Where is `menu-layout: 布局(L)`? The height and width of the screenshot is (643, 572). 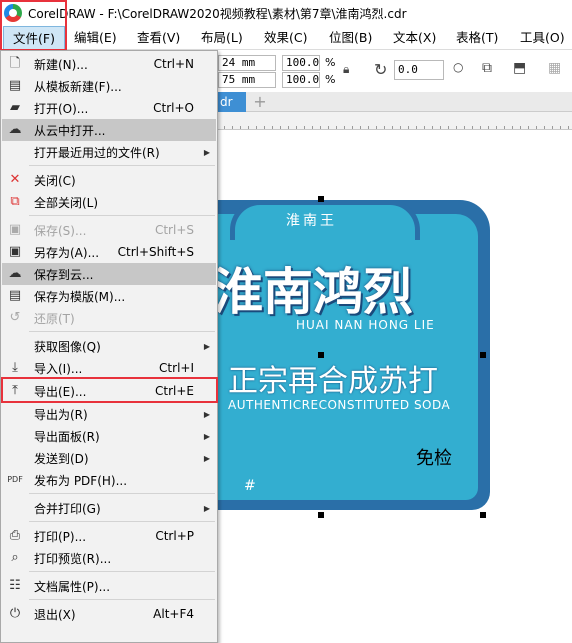
menu-layout: 布局(L) is located at coordinates (222, 38).